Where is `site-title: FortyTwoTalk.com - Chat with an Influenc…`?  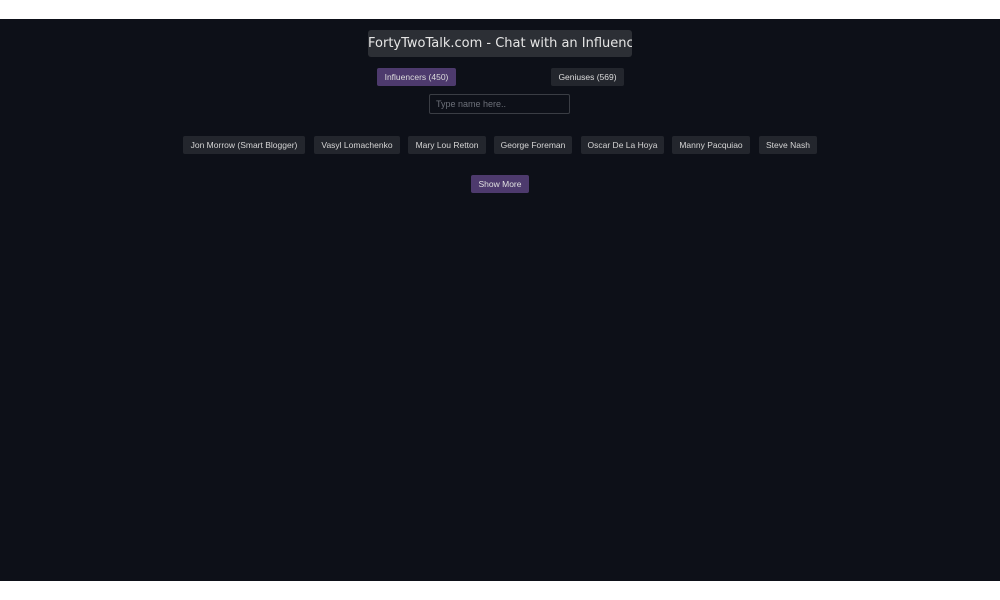 site-title: FortyTwoTalk.com - Chat with an Influenc… is located at coordinates (500, 43).